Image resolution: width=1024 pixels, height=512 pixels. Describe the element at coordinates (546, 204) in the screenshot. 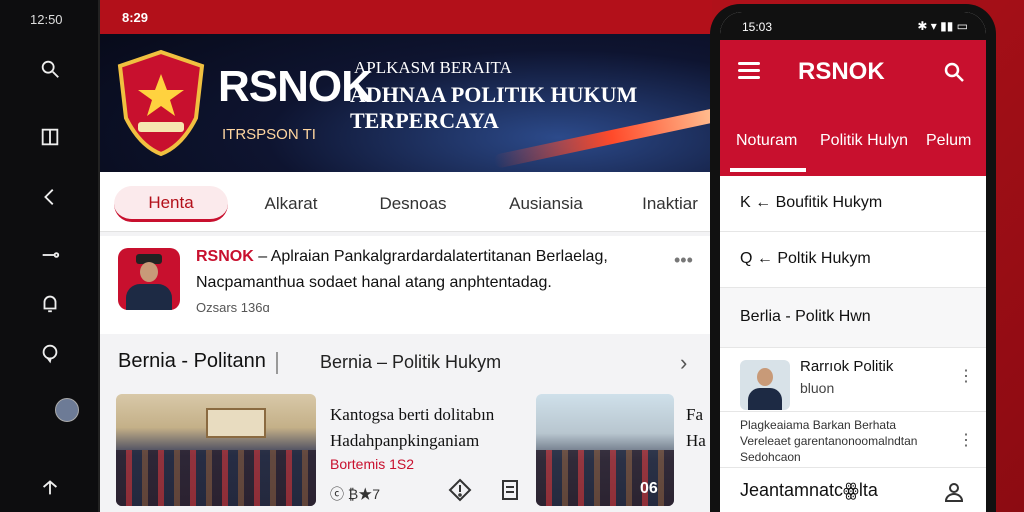

I see `tab-ausiansia: Ausiansia` at that location.